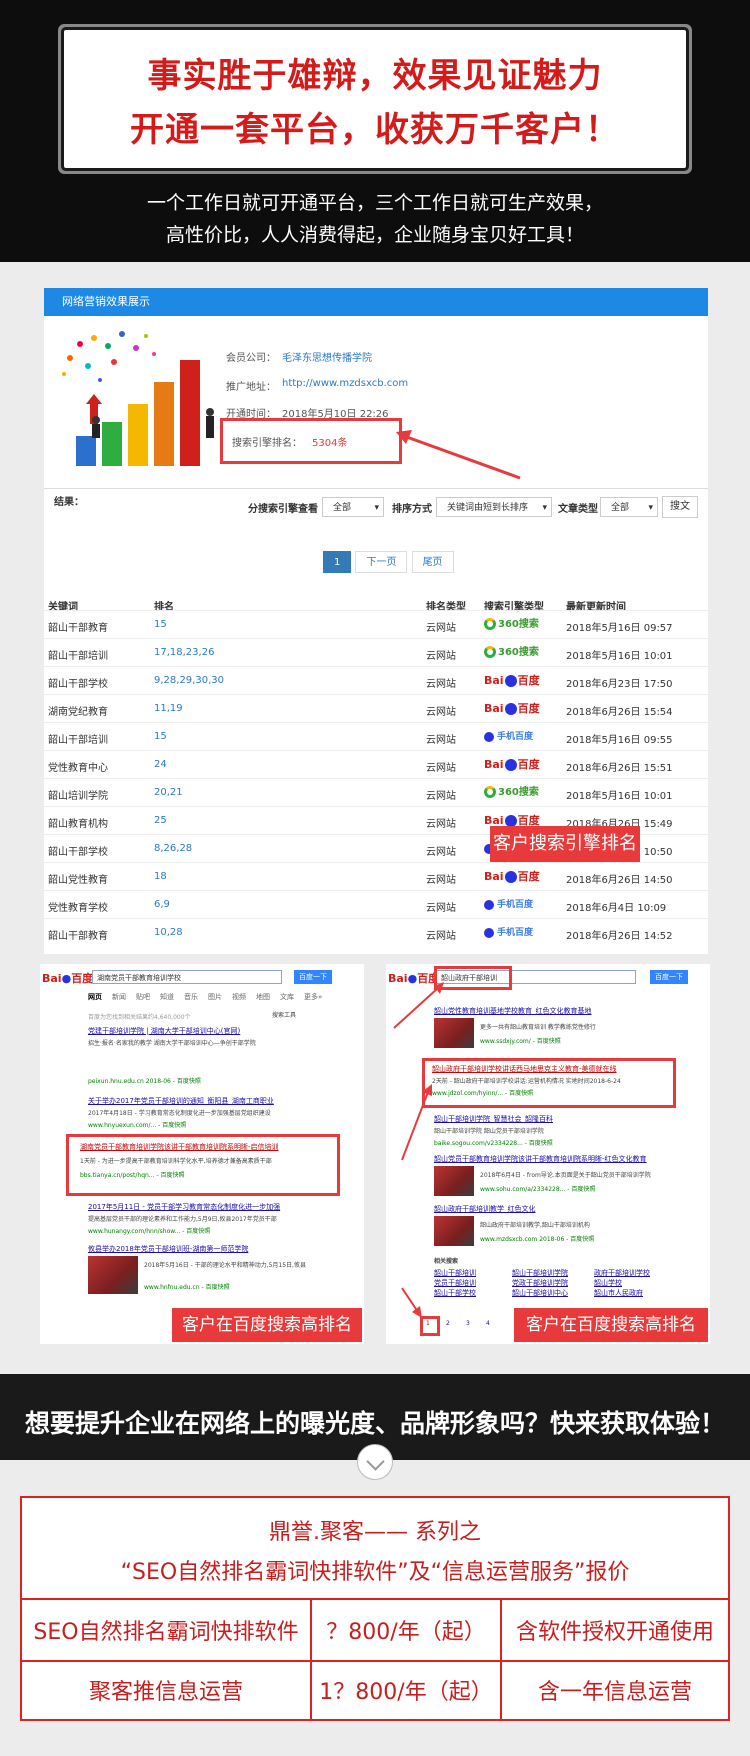 Image resolution: width=750 pixels, height=1756 pixels. I want to click on type-label: 文章类型, so click(578, 509).